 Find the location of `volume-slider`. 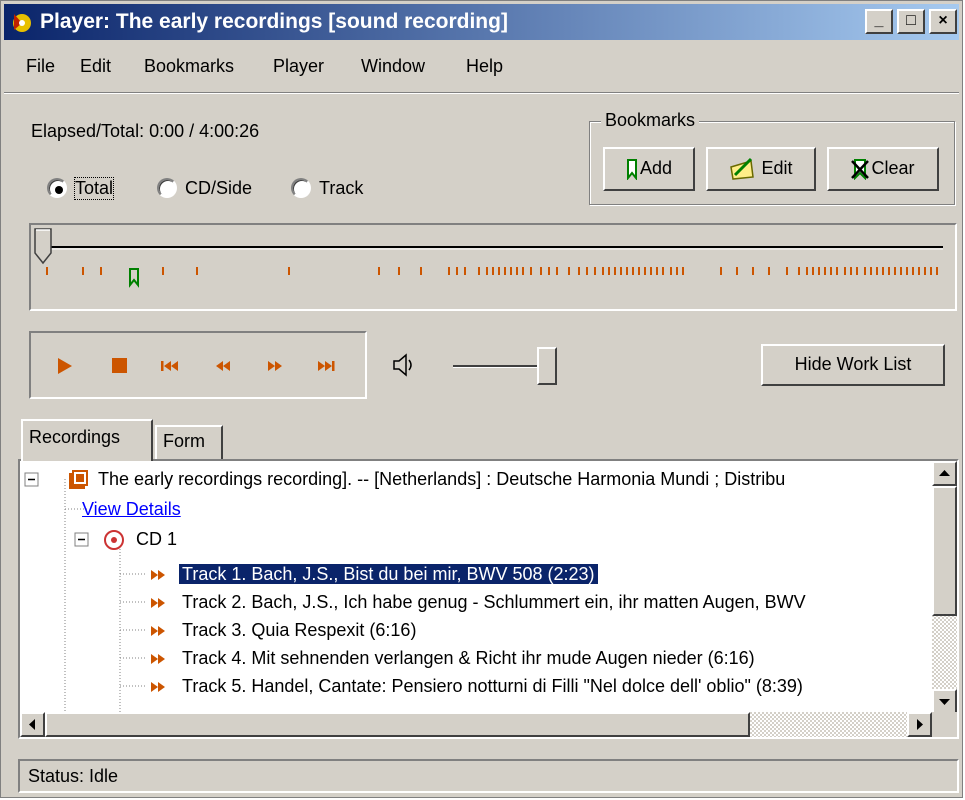

volume-slider is located at coordinates (508, 367).